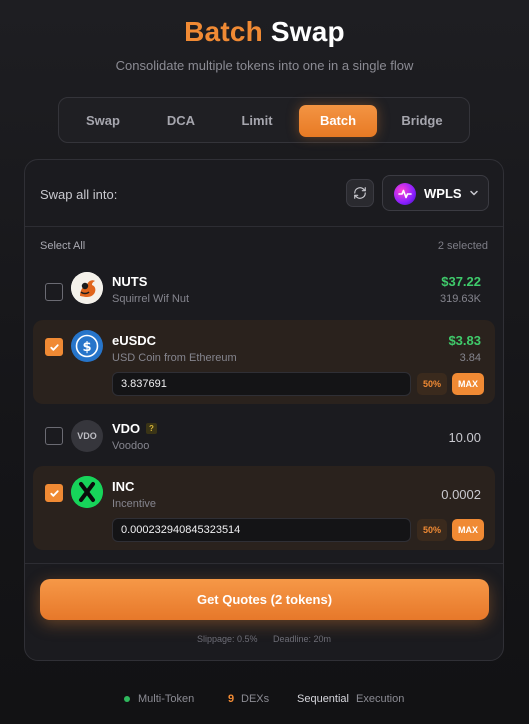 Image resolution: width=529 pixels, height=724 pixels. What do you see at coordinates (151, 428) in the screenshot?
I see `unverified-badge: ?` at bounding box center [151, 428].